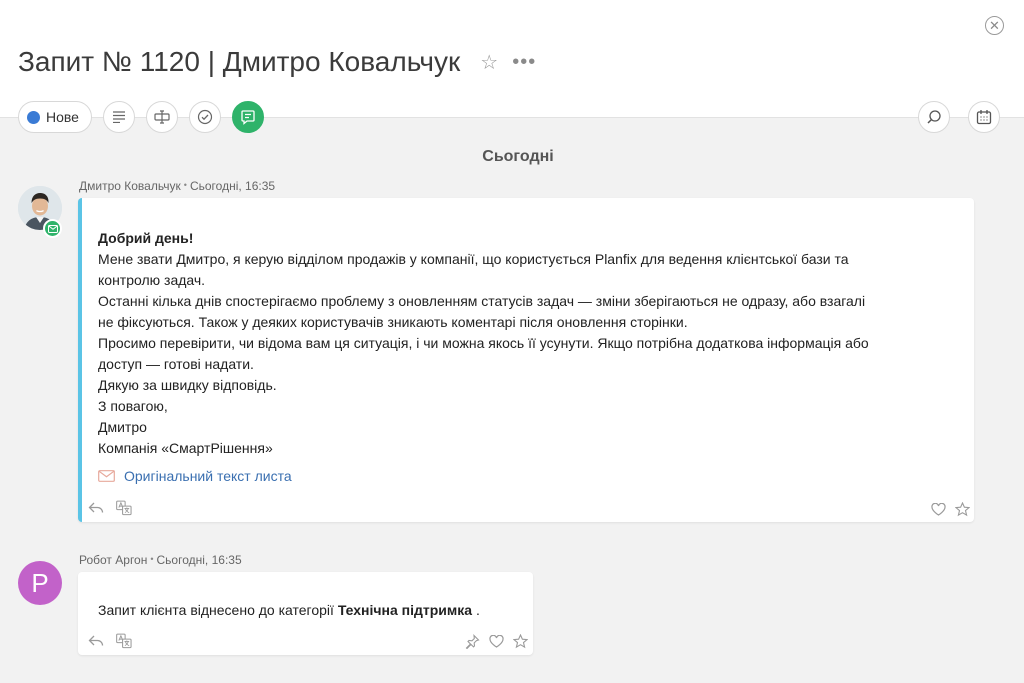 This screenshot has width=1024, height=683. I want to click on message-meta: Дмитро Ковальчук • Сьогодні, 16:35, so click(177, 186).